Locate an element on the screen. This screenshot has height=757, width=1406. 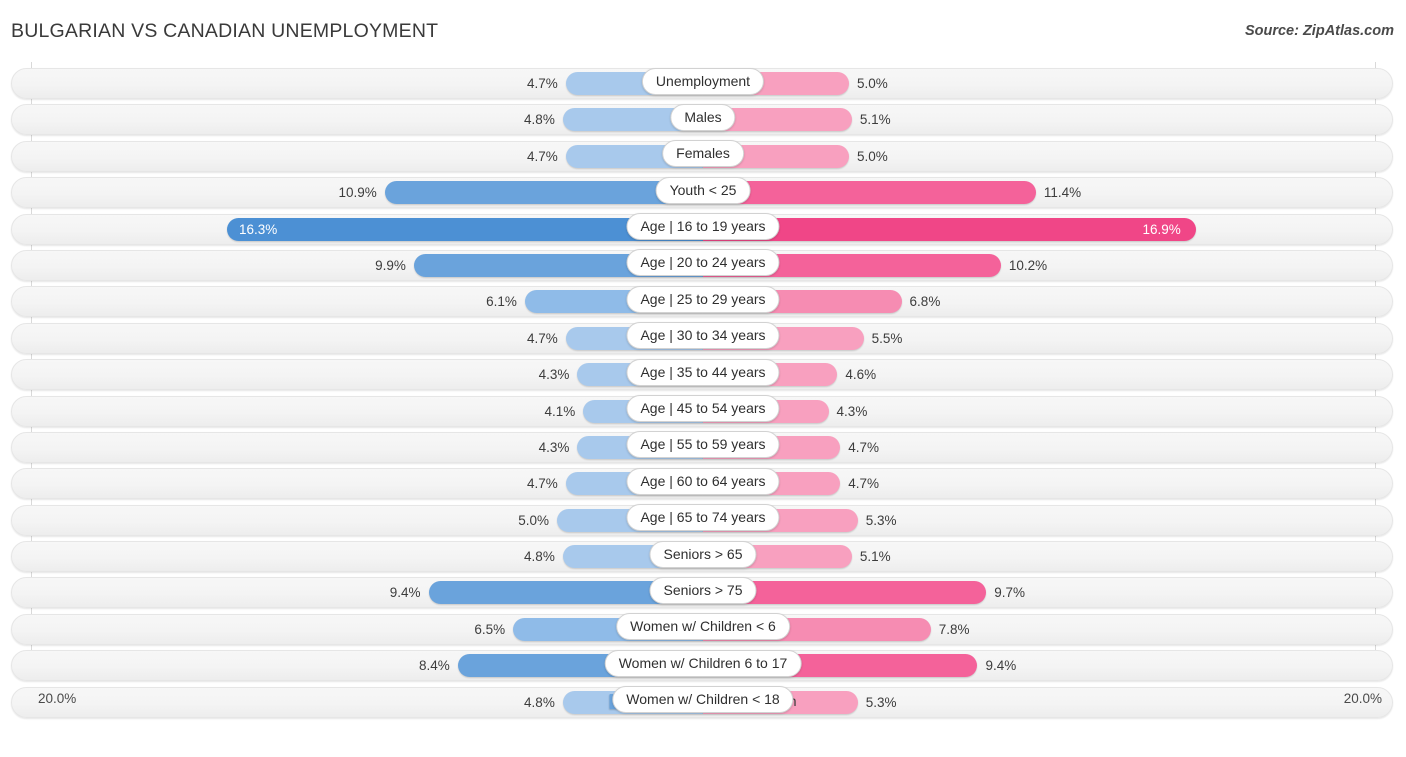
chart-row: 4.7% 5.0% Females is located at coordinates (703, 157).